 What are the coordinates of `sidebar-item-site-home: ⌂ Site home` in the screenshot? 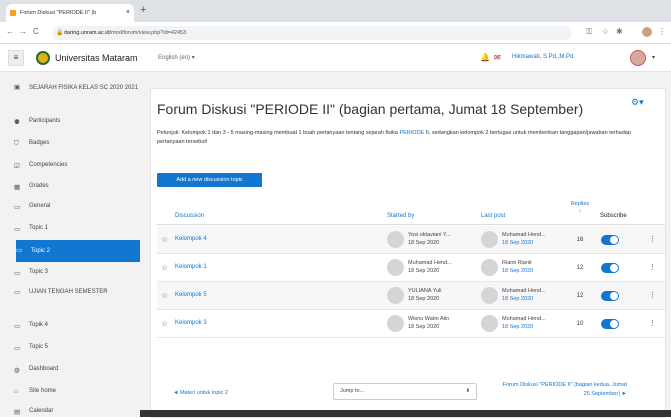 It's located at (77, 391).